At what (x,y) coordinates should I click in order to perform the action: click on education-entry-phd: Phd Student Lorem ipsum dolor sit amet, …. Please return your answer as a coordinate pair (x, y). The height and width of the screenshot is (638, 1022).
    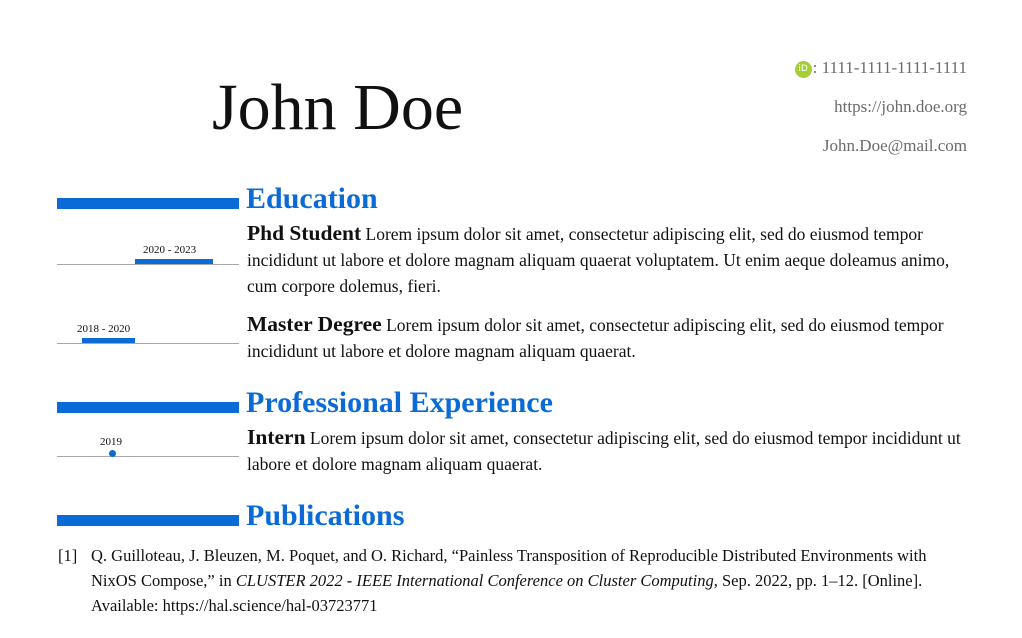
    Looking at the image, I should click on (607, 259).